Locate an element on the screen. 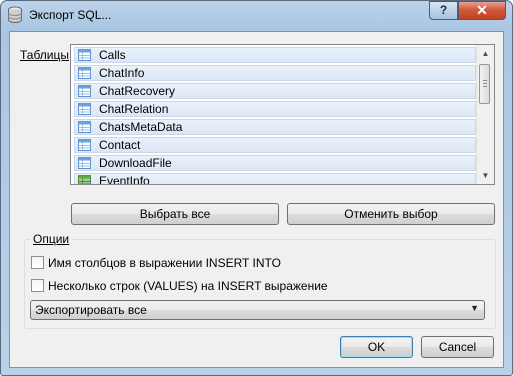 The height and width of the screenshot is (376, 513). table-list-item: ChatsMetaData is located at coordinates (275, 127).